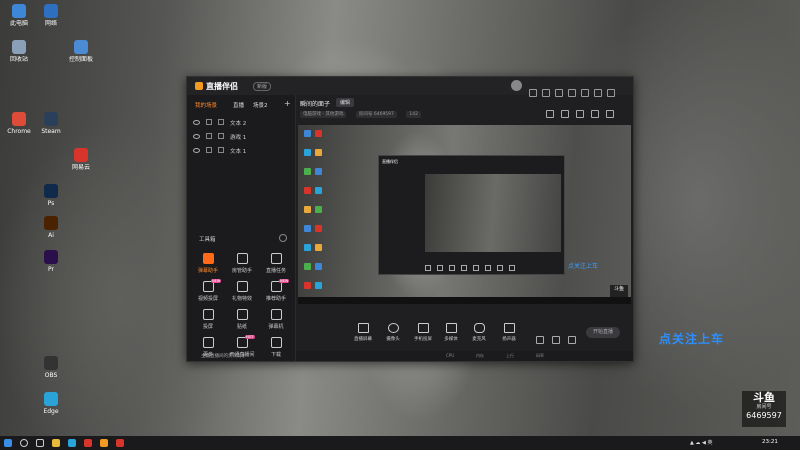  I want to click on toolbox-title: 工具箱, so click(207, 240).